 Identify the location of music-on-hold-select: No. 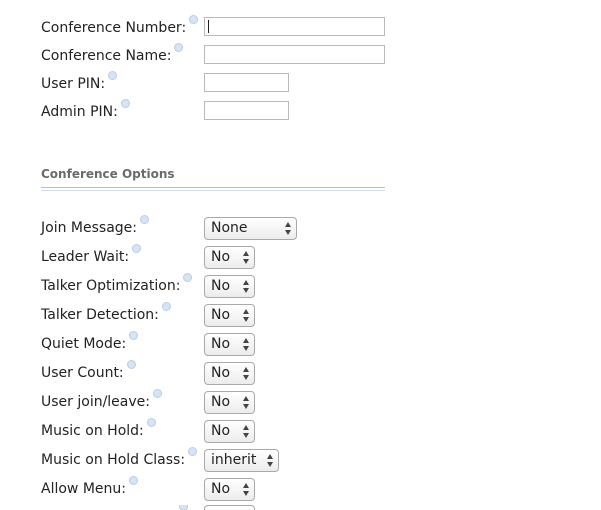
(229, 431).